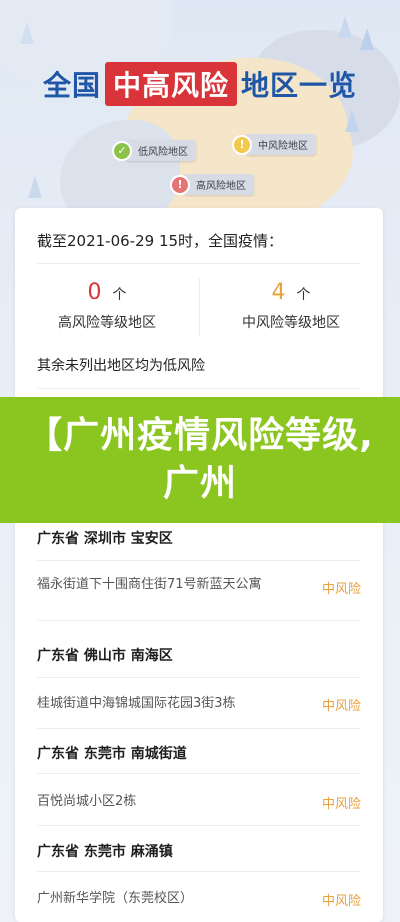 The width and height of the screenshot is (400, 922). Describe the element at coordinates (105, 852) in the screenshot. I see `area-region: 广东省 东莞市 麻涌镇` at that location.